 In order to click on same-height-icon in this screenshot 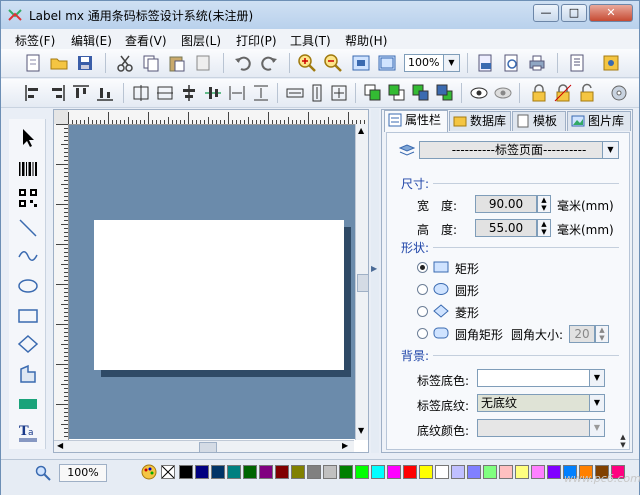, I will do `click(317, 93)`.